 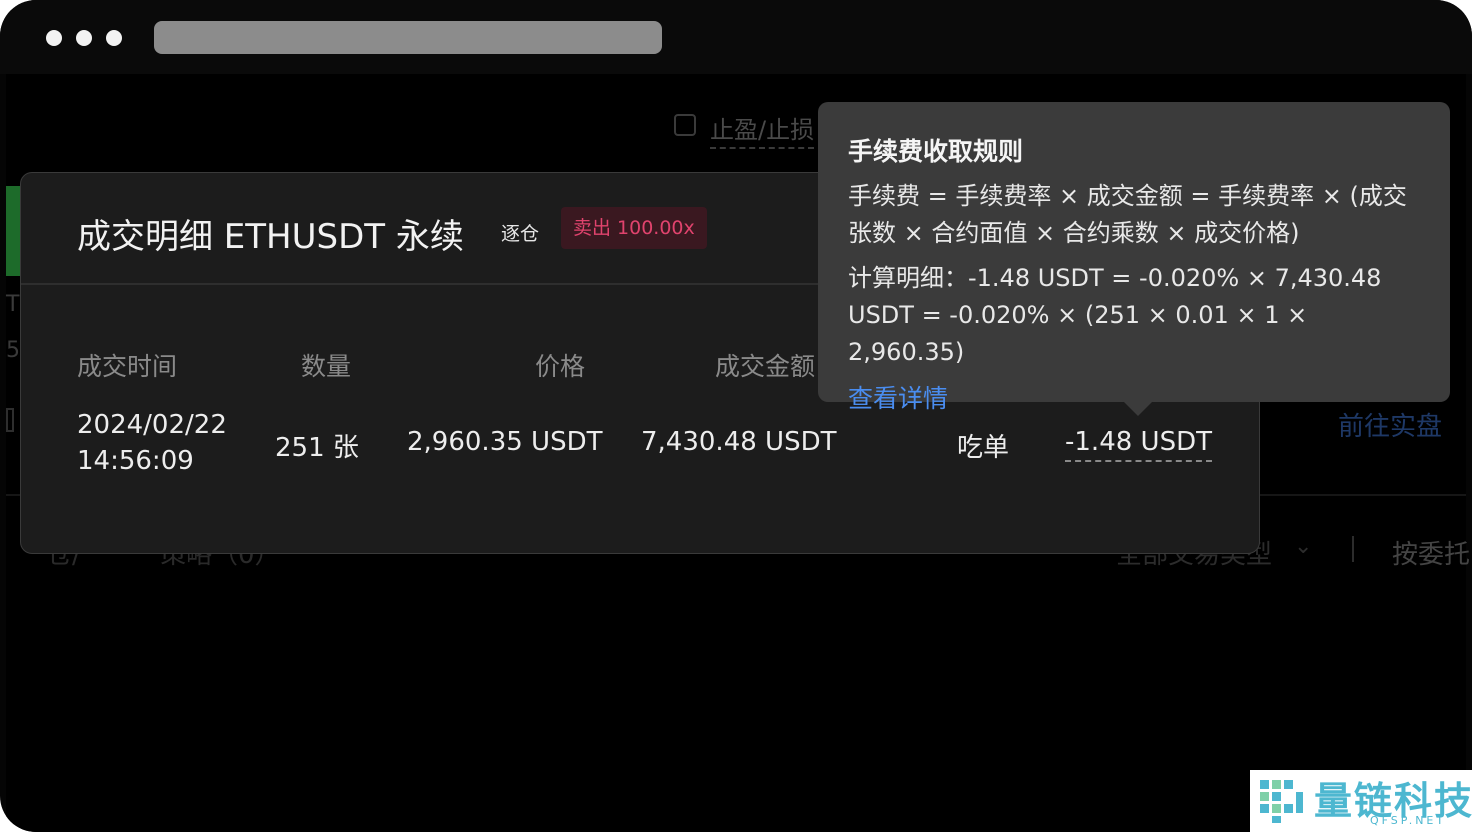 I want to click on tooltip-title: 手续费收取规则, so click(x=936, y=151).